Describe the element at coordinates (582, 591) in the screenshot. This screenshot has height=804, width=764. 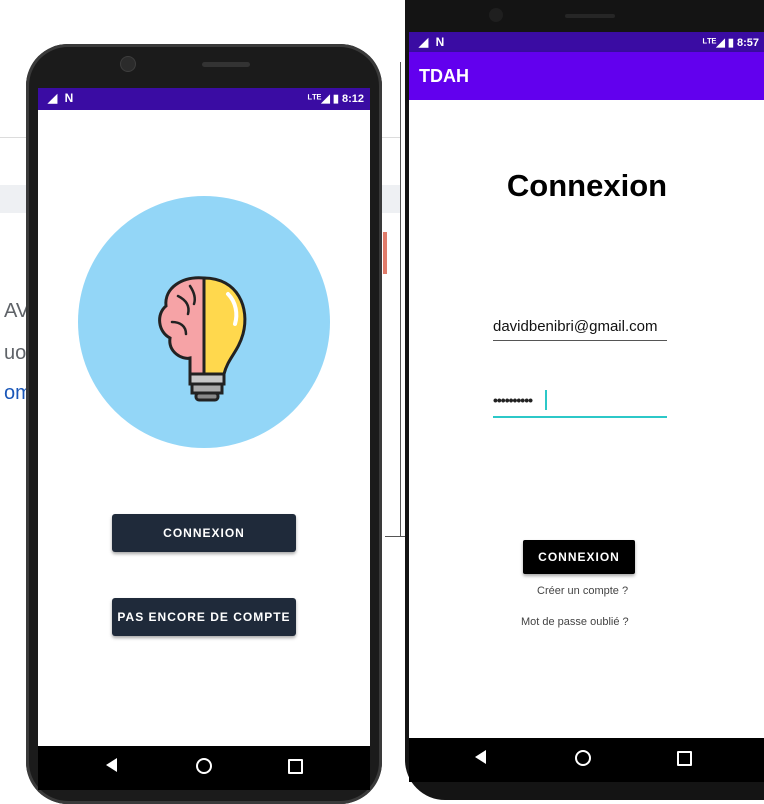
I see `create-account-link: Créer un compte ?` at that location.